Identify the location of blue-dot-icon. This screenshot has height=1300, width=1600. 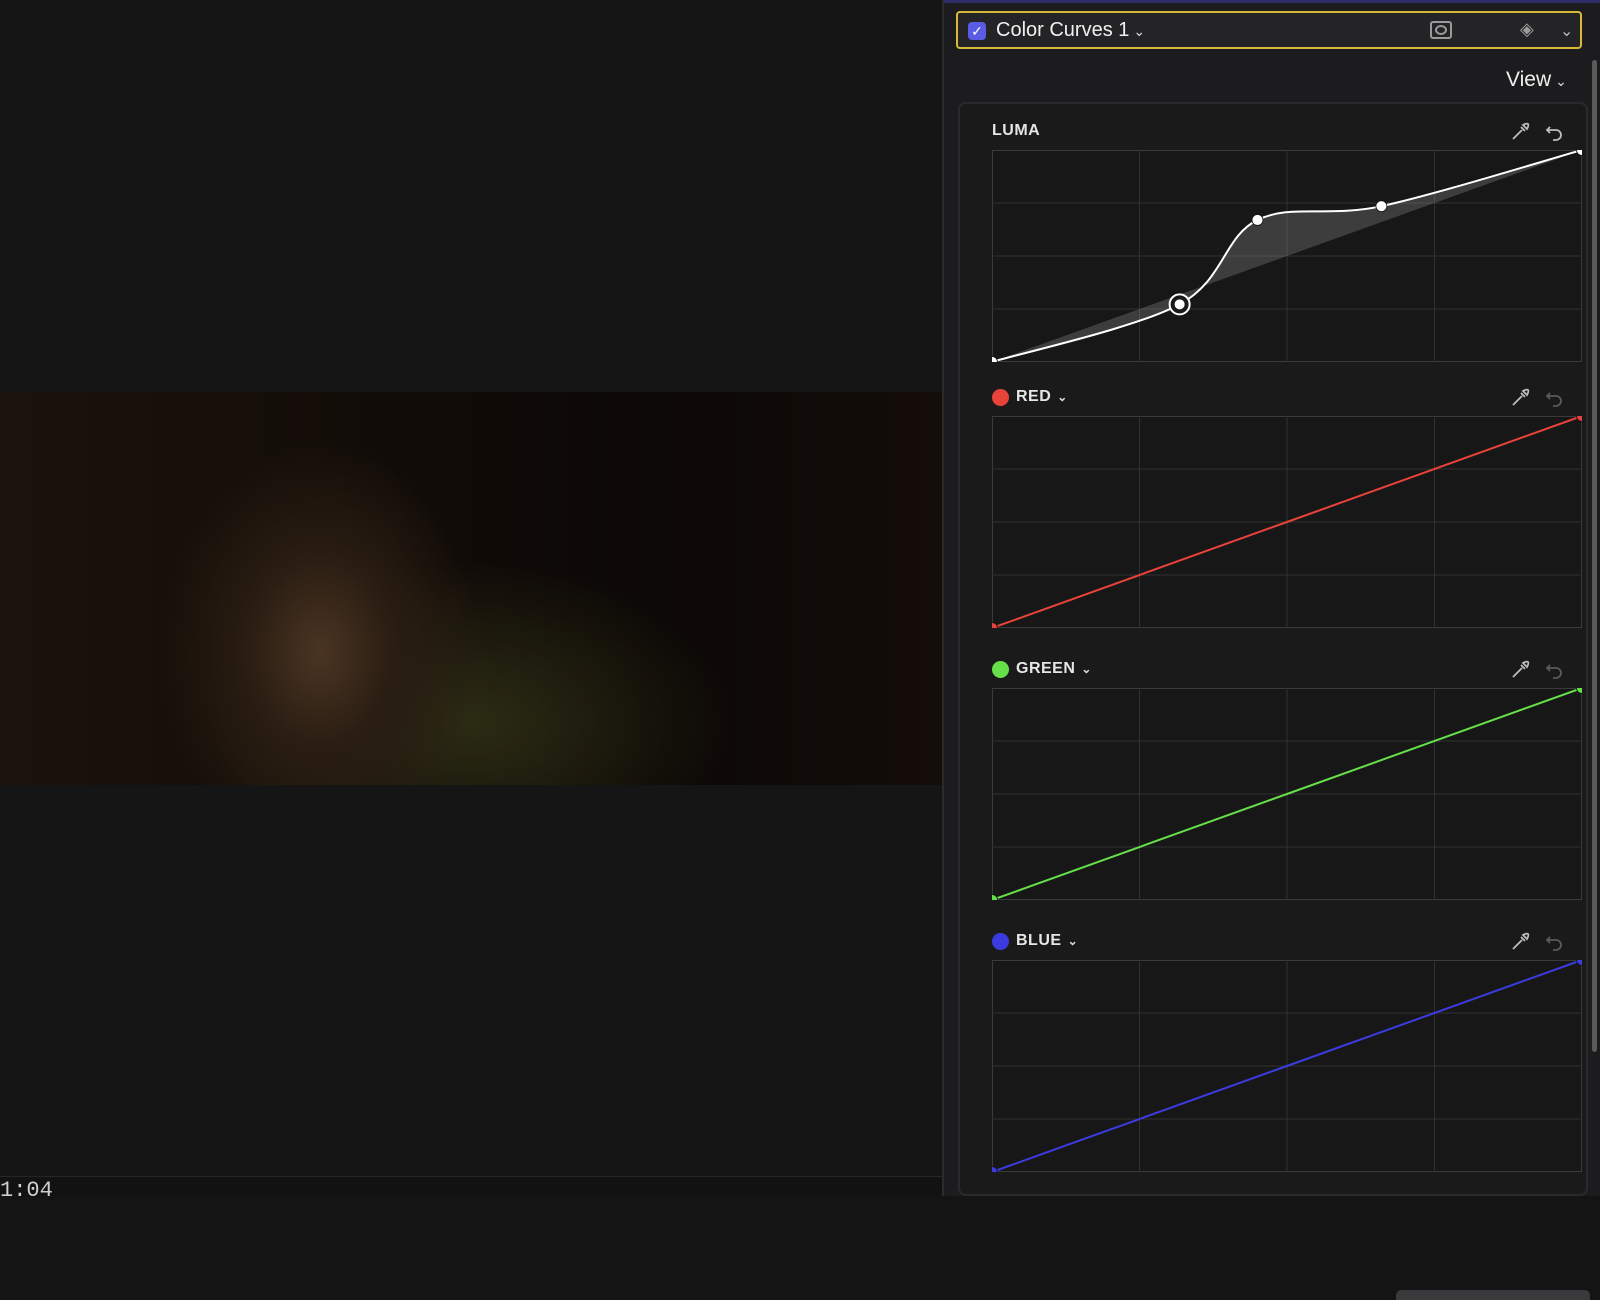
(1000, 941).